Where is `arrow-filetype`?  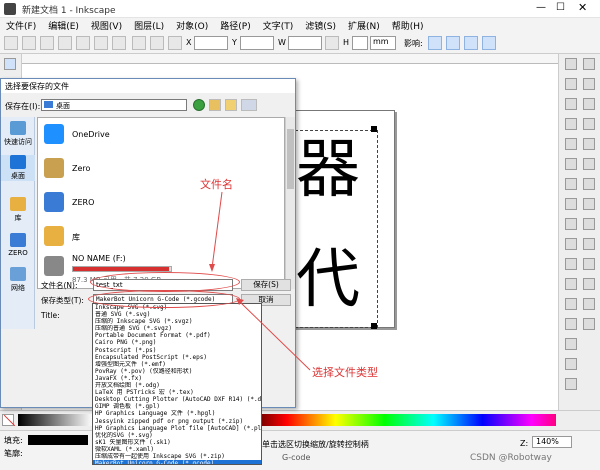
arrow-filetype is located at coordinates (275, 336).